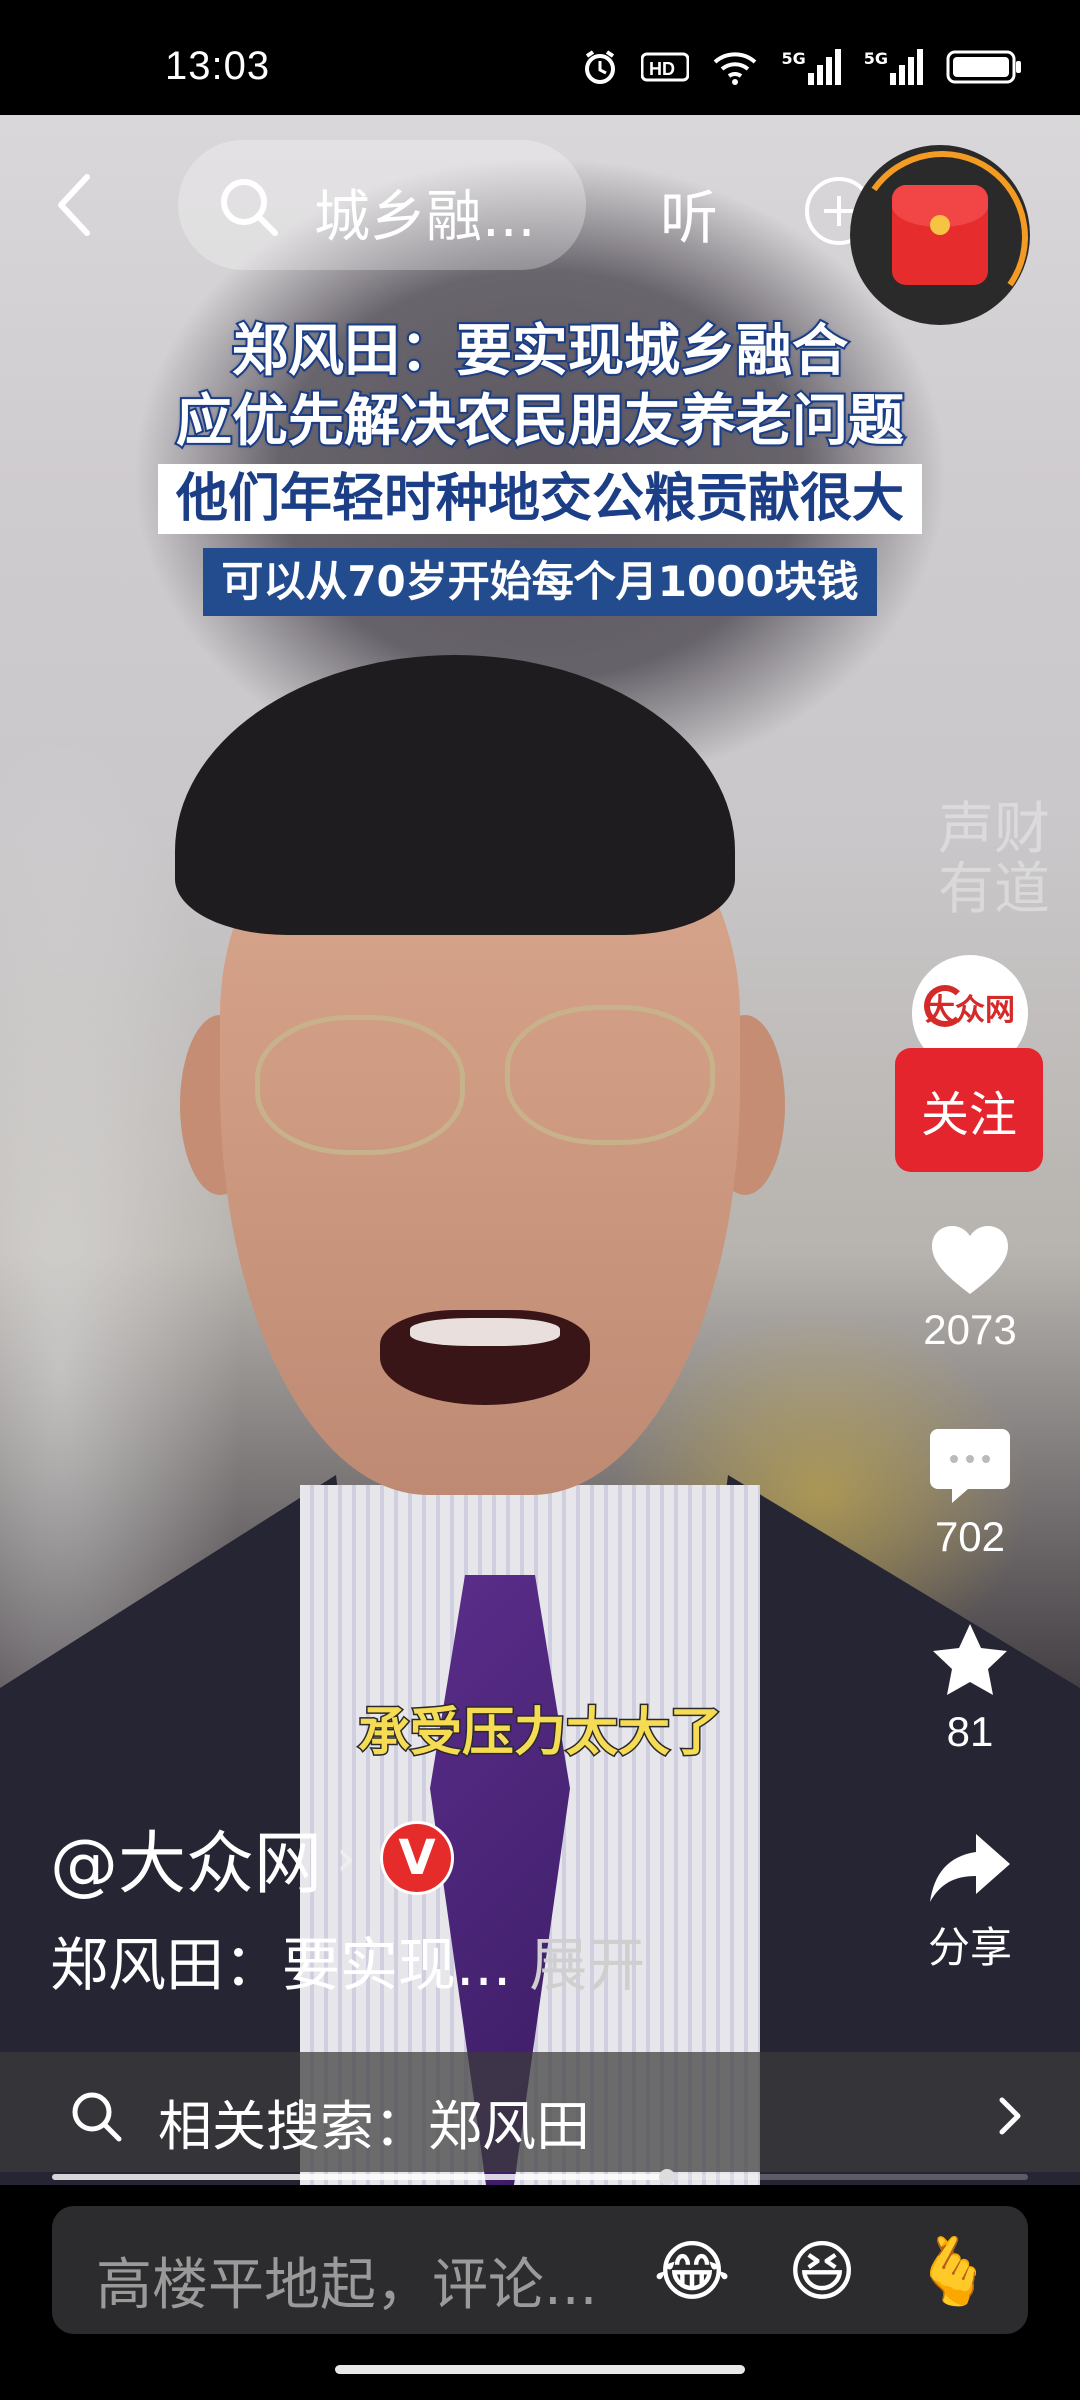 This screenshot has height=2400, width=1080. Describe the element at coordinates (735, 67) in the screenshot. I see `wifi-icon` at that location.